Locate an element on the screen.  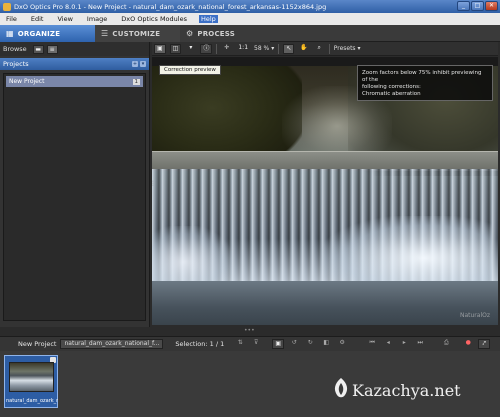
view-dropdown-button: ▾ is located at coordinates (190, 49).